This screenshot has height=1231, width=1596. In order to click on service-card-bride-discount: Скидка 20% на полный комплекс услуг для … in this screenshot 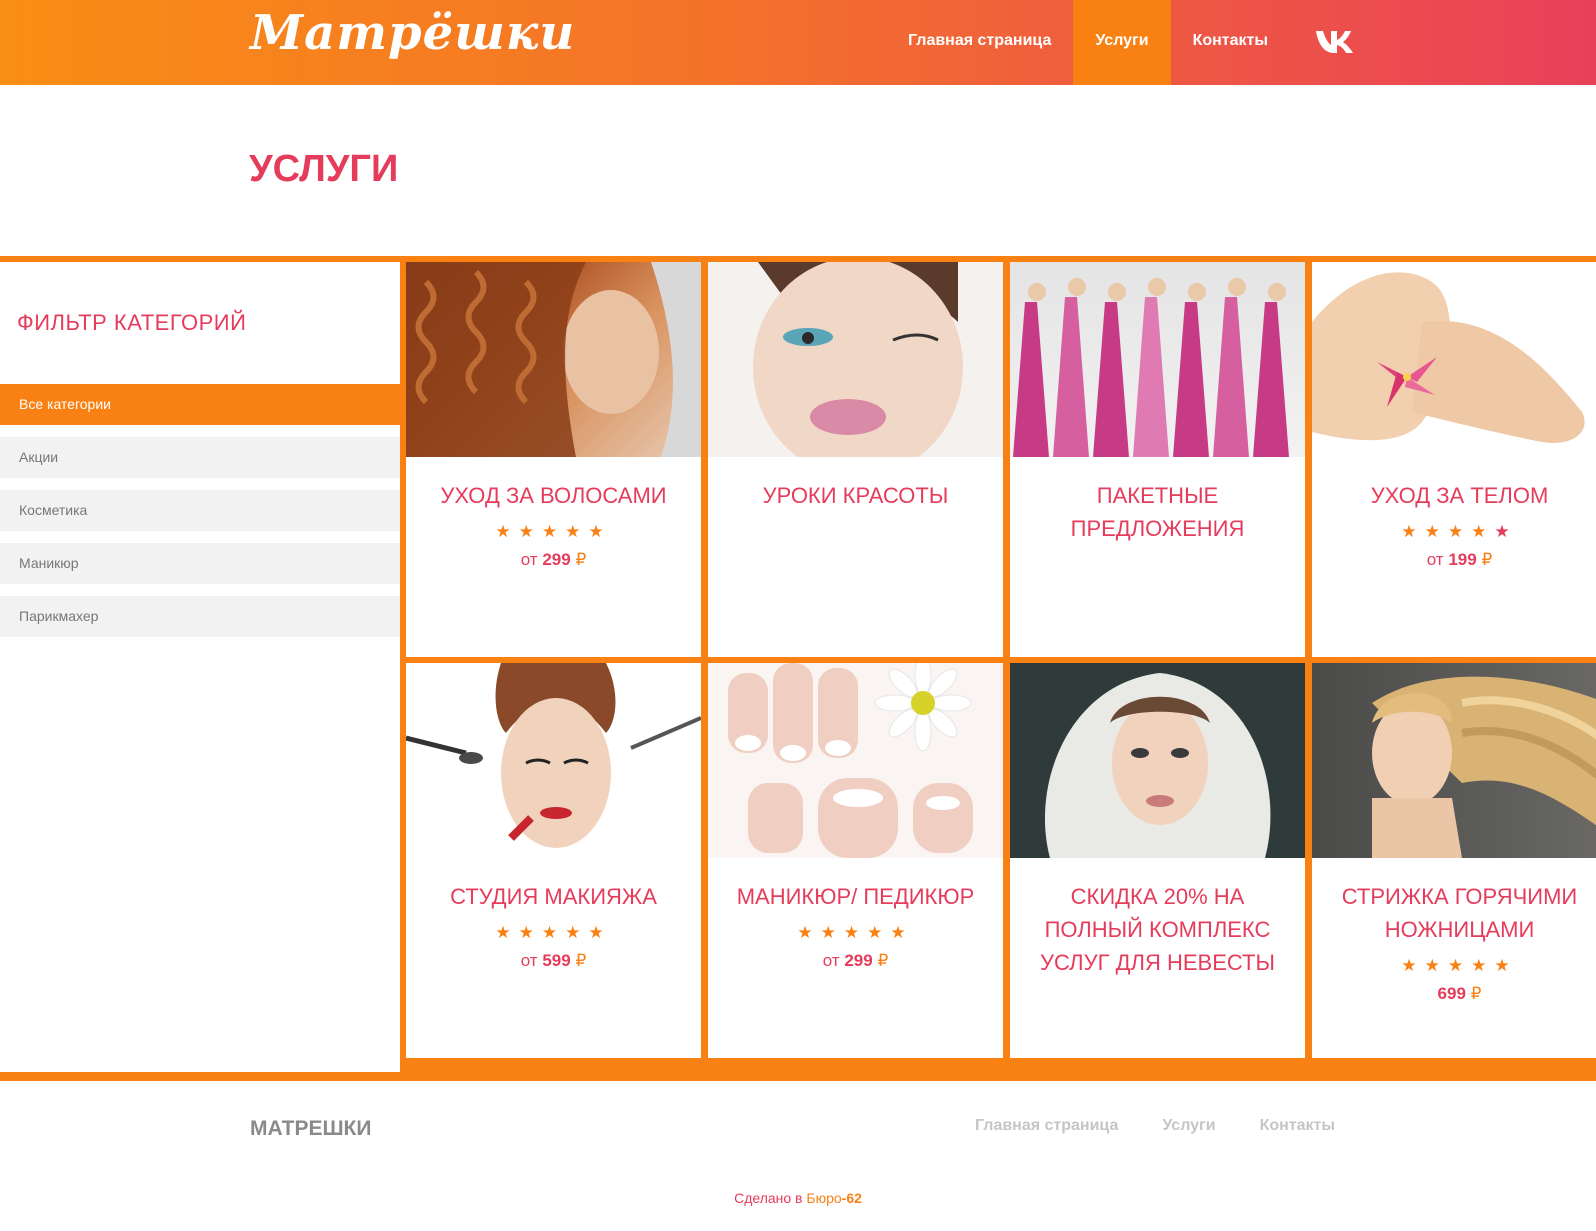, I will do `click(1157, 860)`.